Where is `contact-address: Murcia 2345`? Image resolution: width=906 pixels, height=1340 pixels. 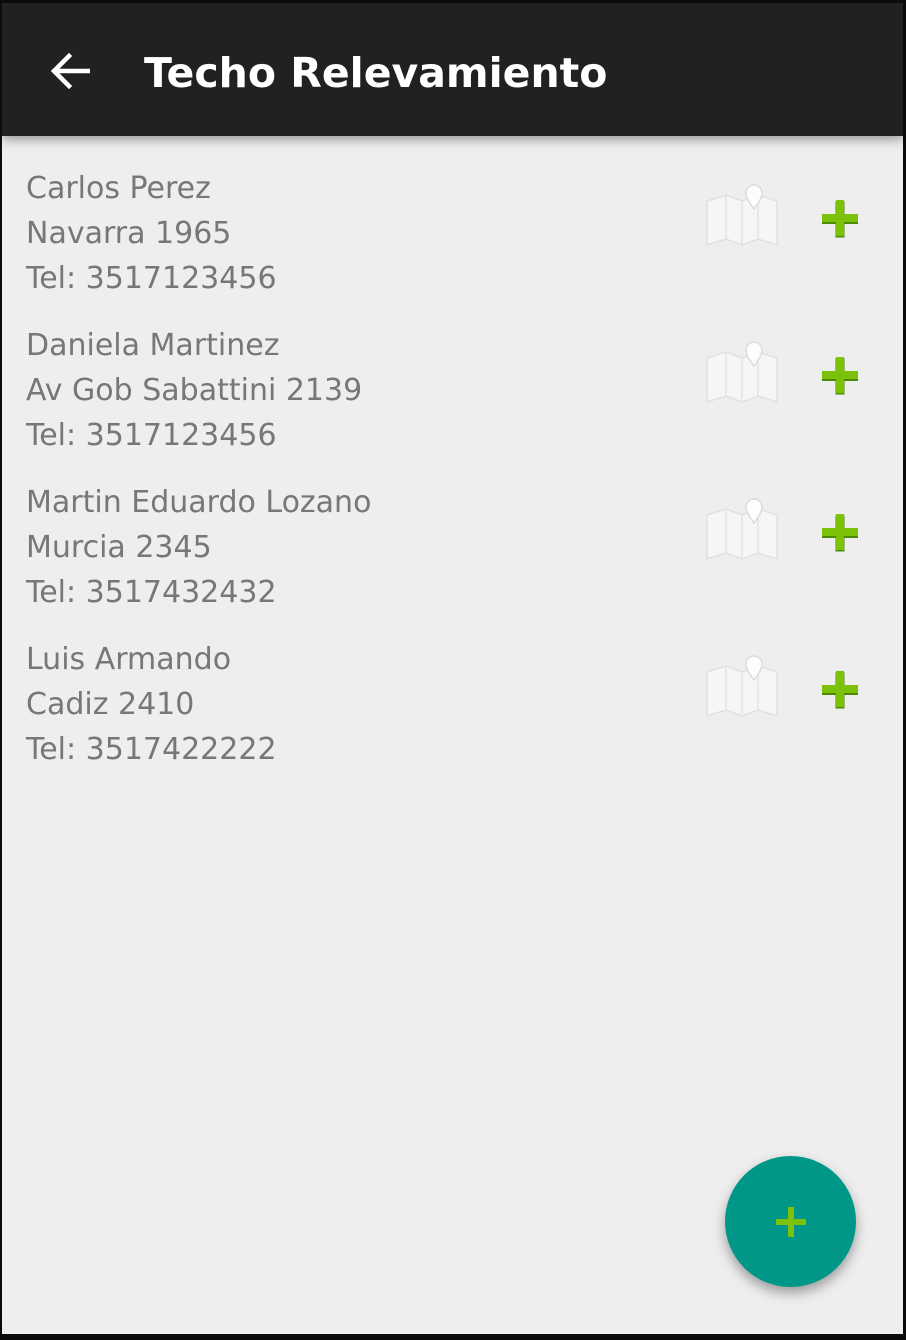 contact-address: Murcia 2345 is located at coordinates (119, 547).